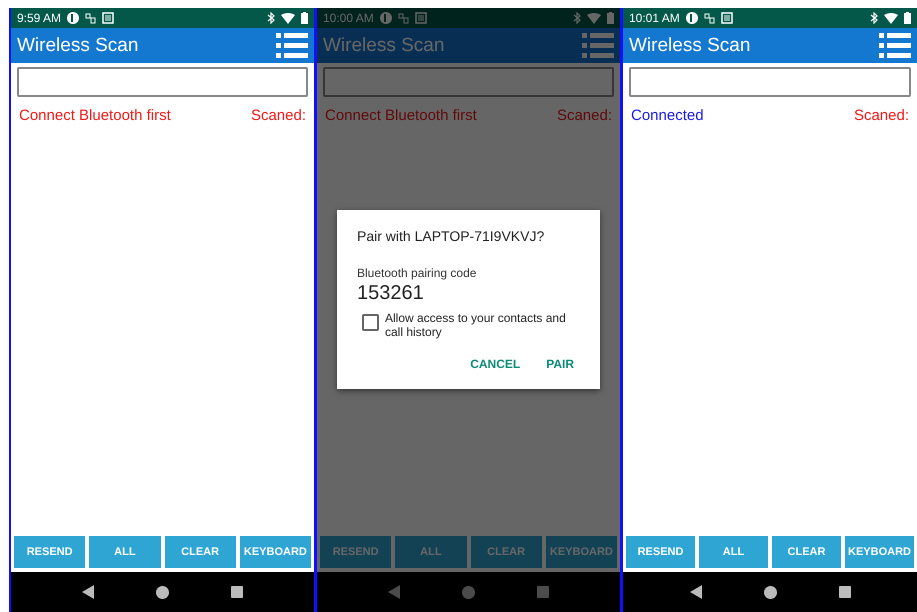 The width and height of the screenshot is (917, 612). What do you see at coordinates (39, 18) in the screenshot?
I see `status-time: 9:59 AM` at bounding box center [39, 18].